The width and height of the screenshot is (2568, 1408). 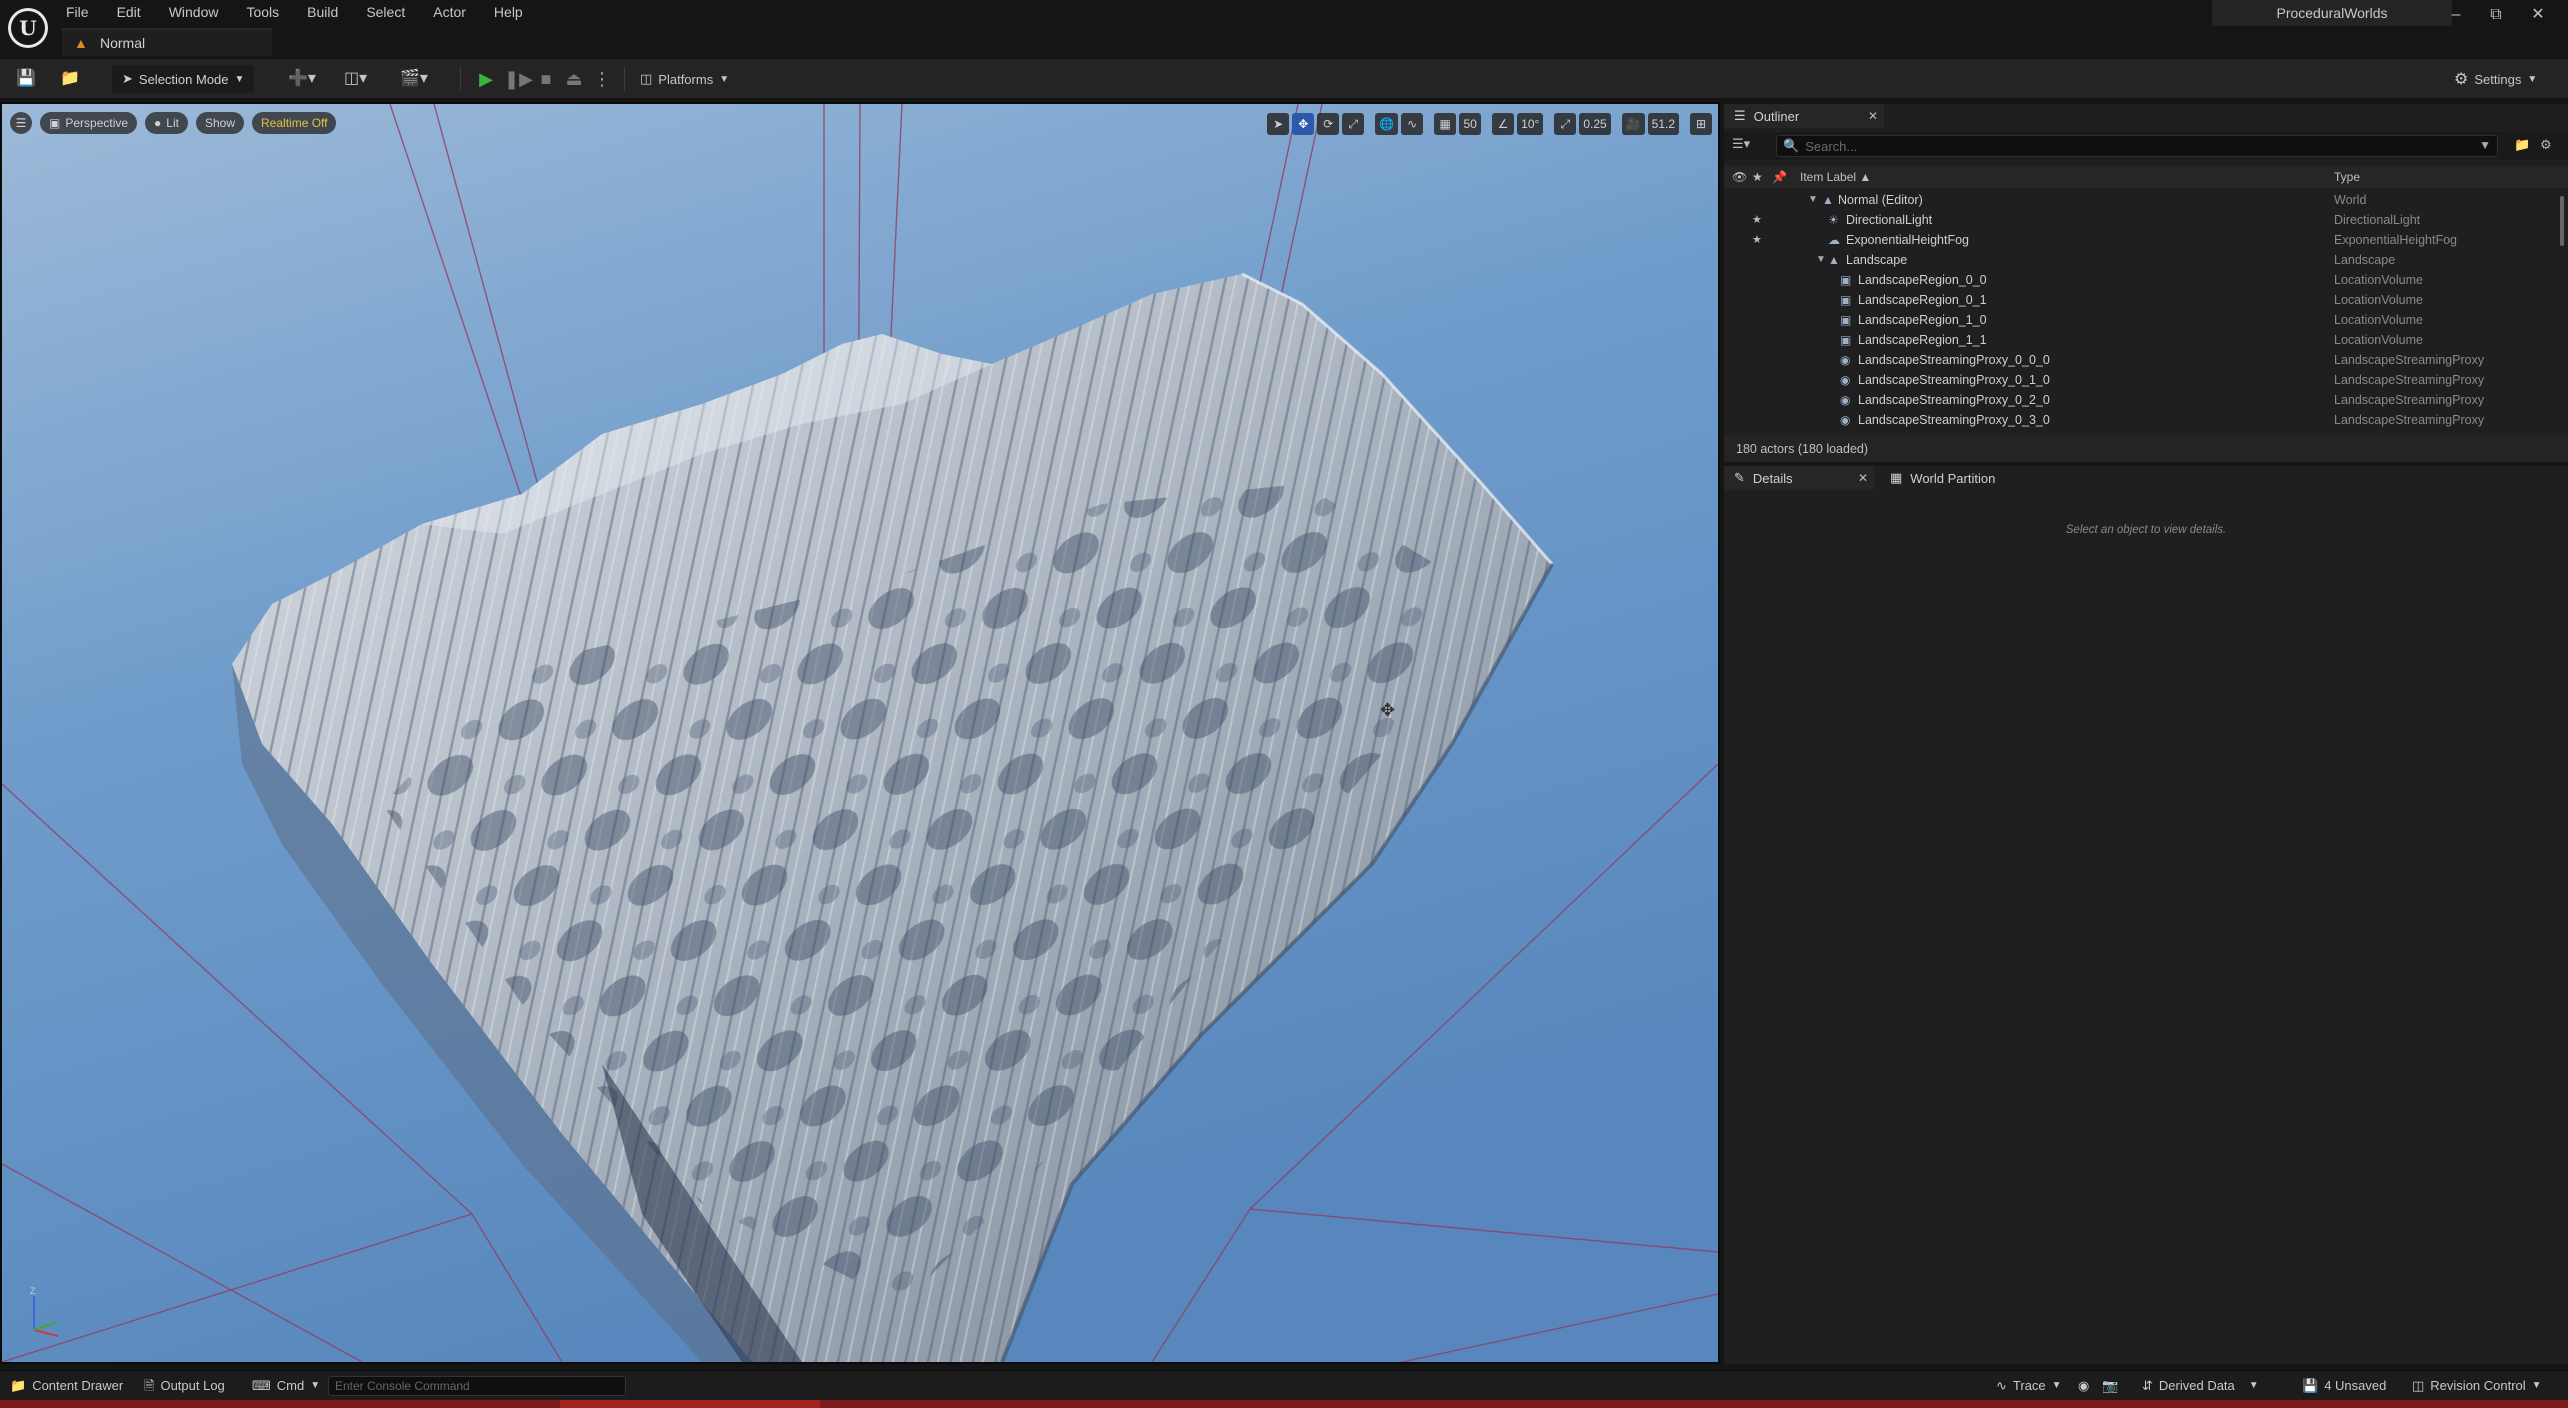 What do you see at coordinates (518, 79) in the screenshot?
I see `step-icon: ❚▶` at bounding box center [518, 79].